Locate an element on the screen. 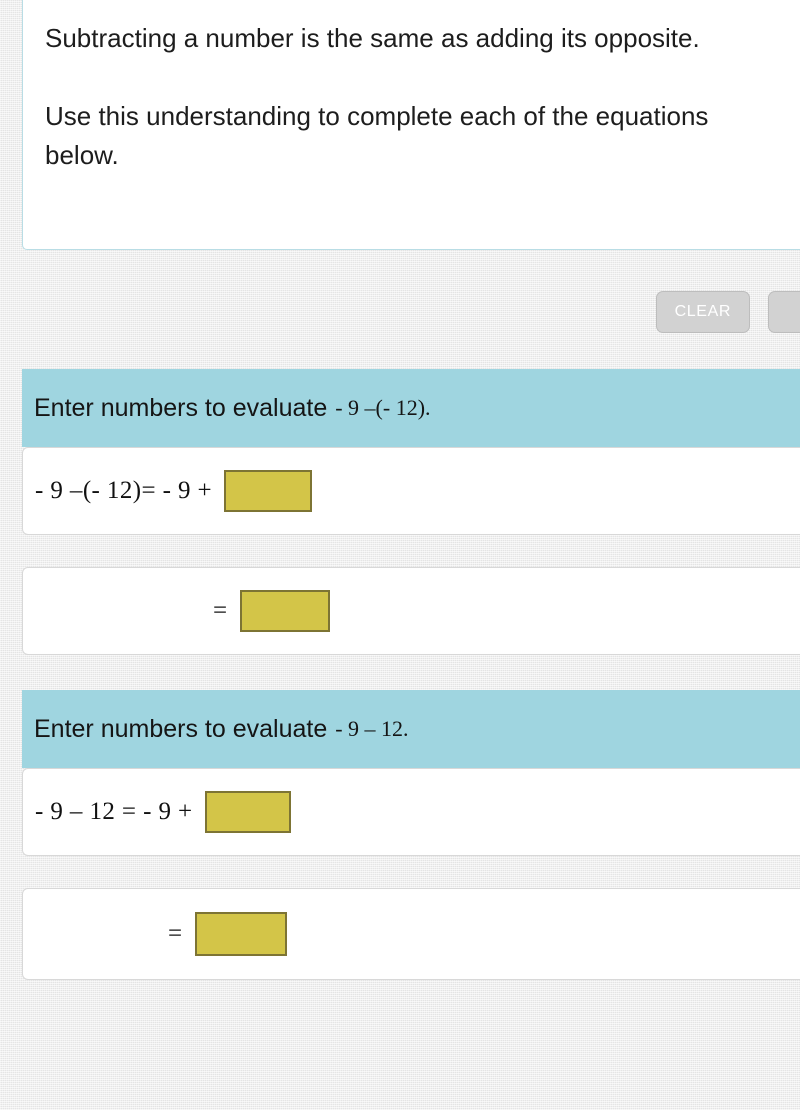  answer-row-4-content: = is located at coordinates (411, 934).